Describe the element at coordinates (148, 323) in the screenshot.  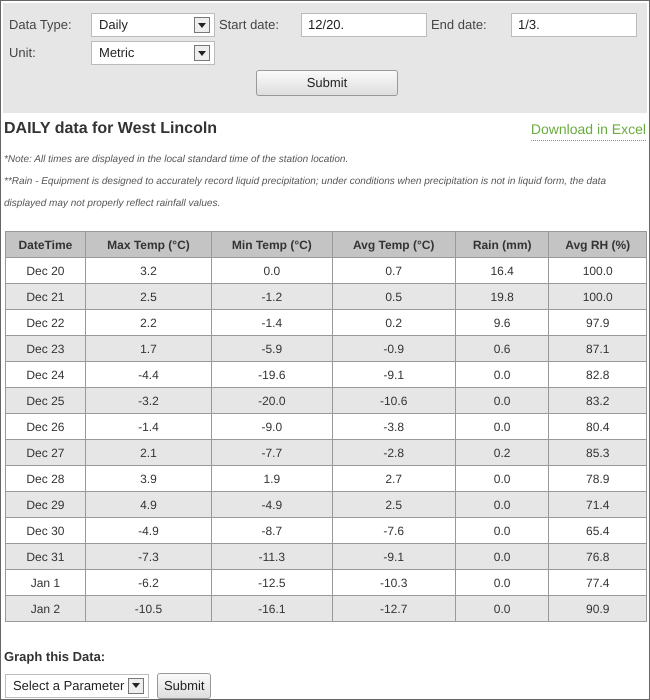
I see `table-cell: 2.2` at that location.